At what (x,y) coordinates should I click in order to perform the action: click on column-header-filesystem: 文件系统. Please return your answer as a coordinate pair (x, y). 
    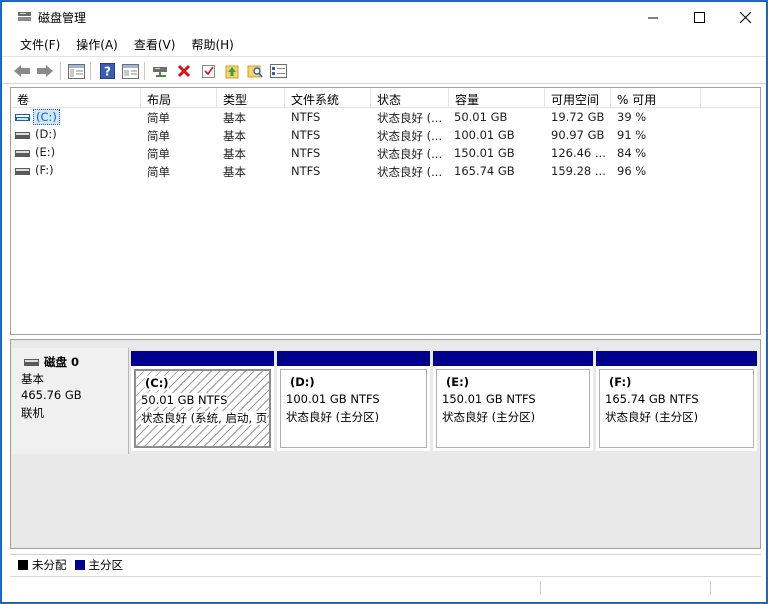
    Looking at the image, I should click on (328, 98).